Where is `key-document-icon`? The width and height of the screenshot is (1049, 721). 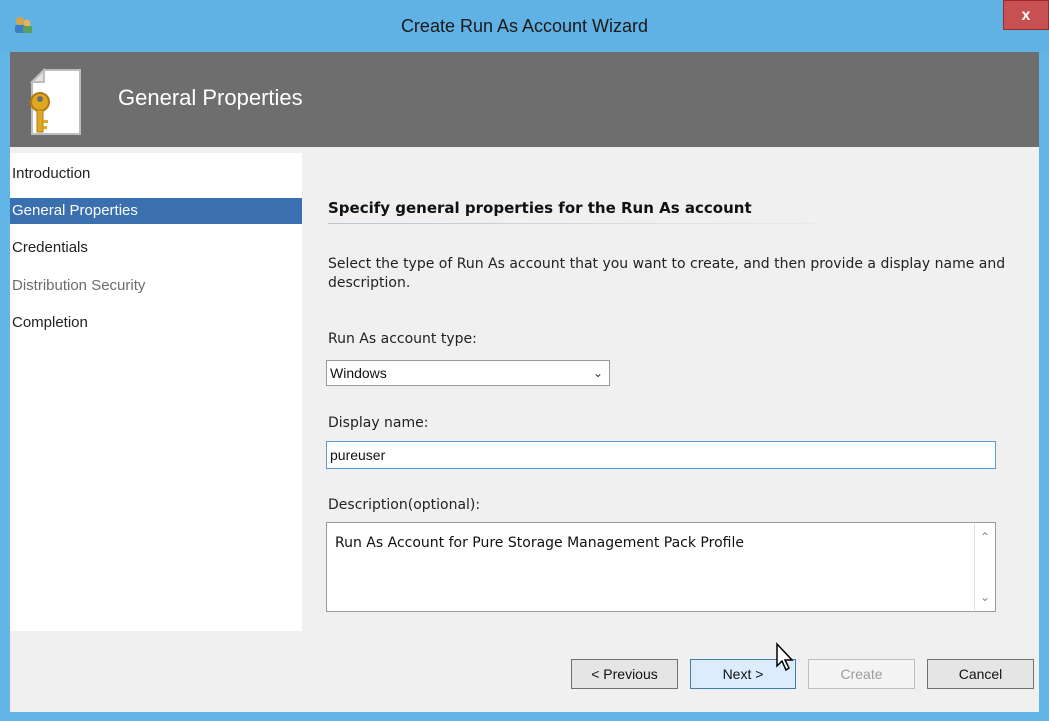
key-document-icon is located at coordinates (55, 101).